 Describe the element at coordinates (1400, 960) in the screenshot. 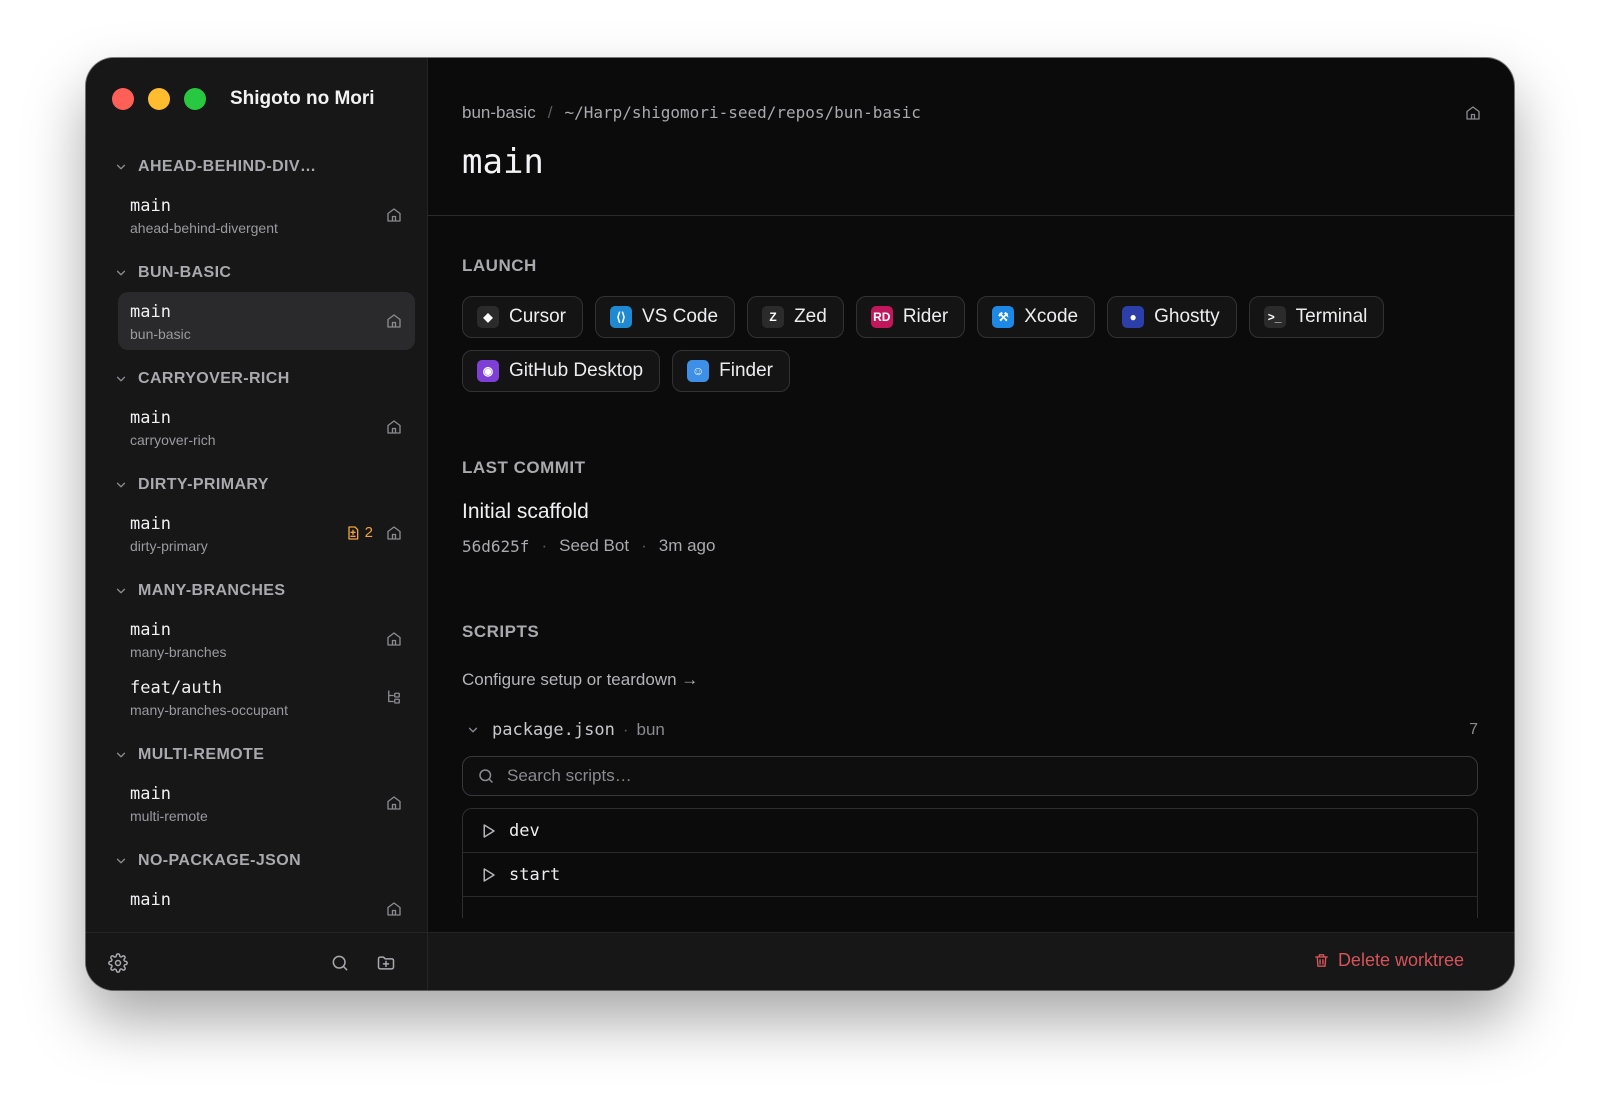

I see `delete-worktree-label: Delete worktree` at that location.